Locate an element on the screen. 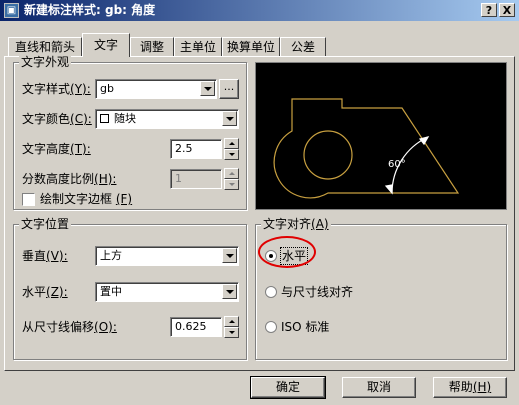 This screenshot has width=519, height=405. vertical-label: 垂直(V): is located at coordinates (45, 256).